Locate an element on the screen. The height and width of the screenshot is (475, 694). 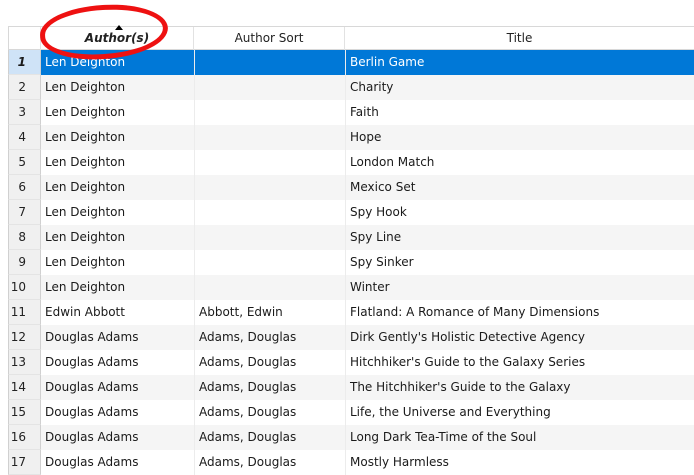
table-row: 3 Len Deighton Faith is located at coordinates (351, 112).